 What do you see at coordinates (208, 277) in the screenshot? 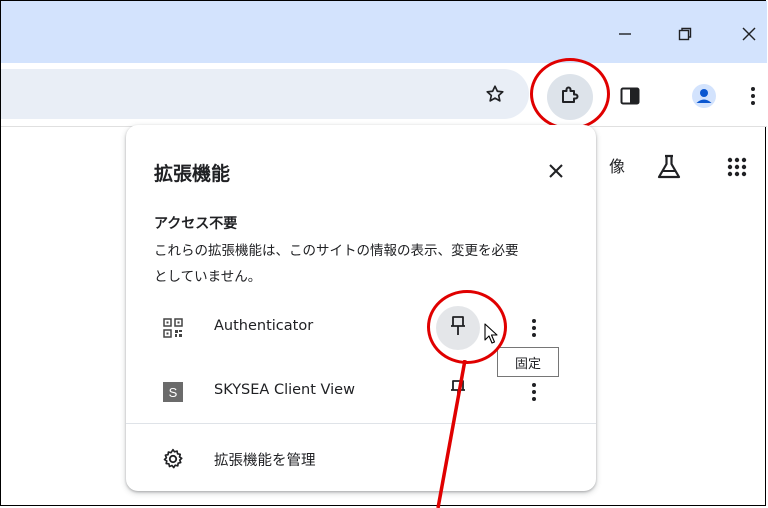
I see `section-description-line: としていません。` at bounding box center [208, 277].